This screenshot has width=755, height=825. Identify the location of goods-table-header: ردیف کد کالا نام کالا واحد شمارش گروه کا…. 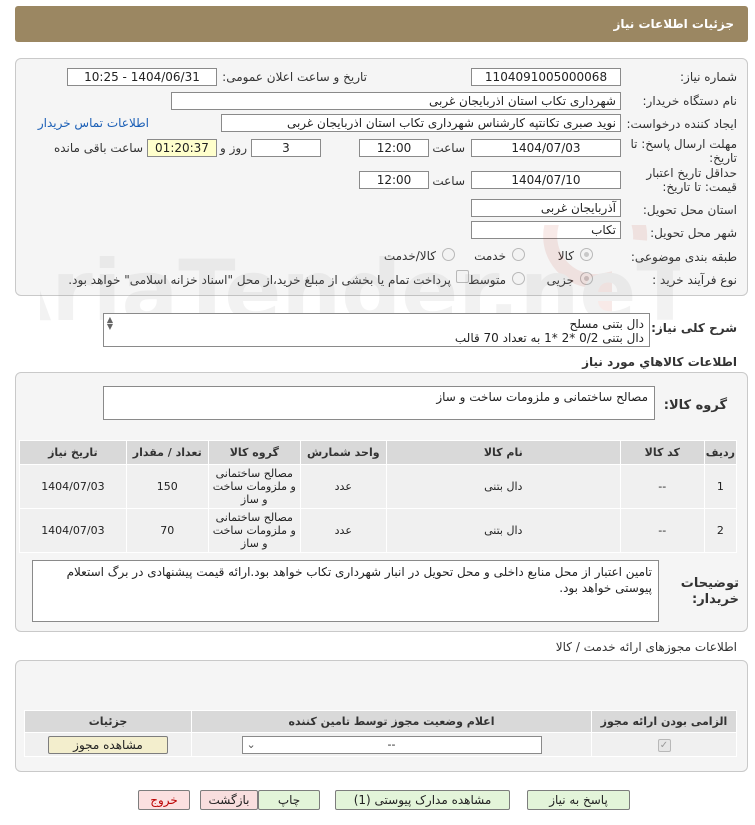
(378, 452).